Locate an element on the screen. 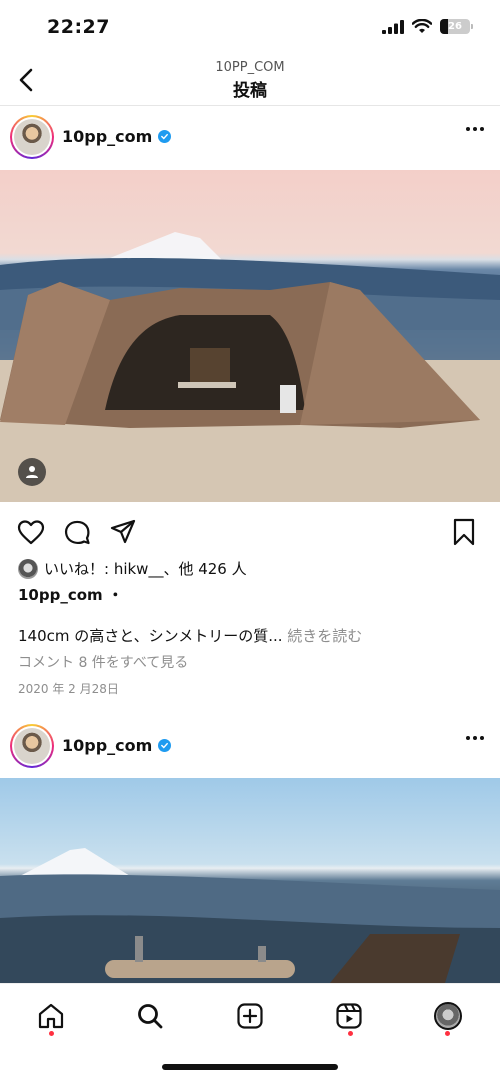 This screenshot has width=500, height=1080. tab-create is located at coordinates (250, 1016).